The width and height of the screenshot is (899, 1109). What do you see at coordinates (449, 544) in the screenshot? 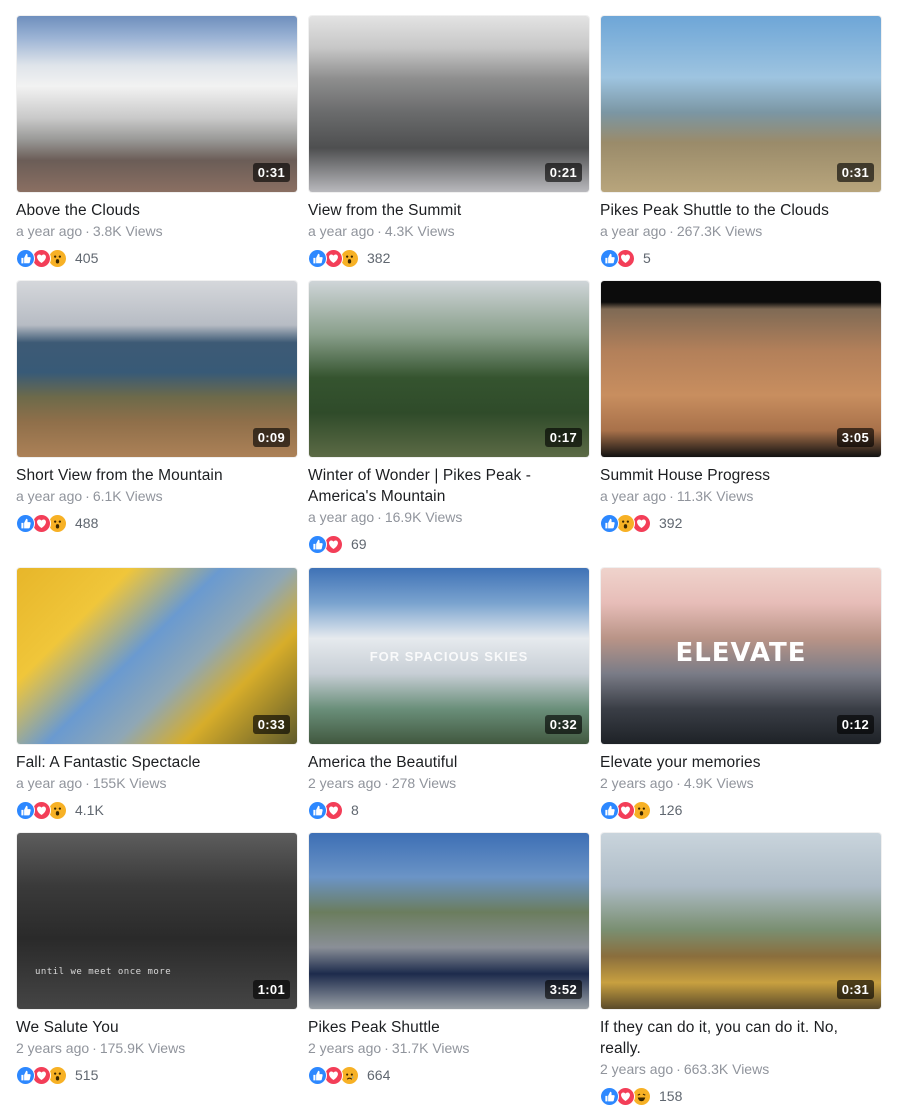
I see `reactions-summary: 69` at bounding box center [449, 544].